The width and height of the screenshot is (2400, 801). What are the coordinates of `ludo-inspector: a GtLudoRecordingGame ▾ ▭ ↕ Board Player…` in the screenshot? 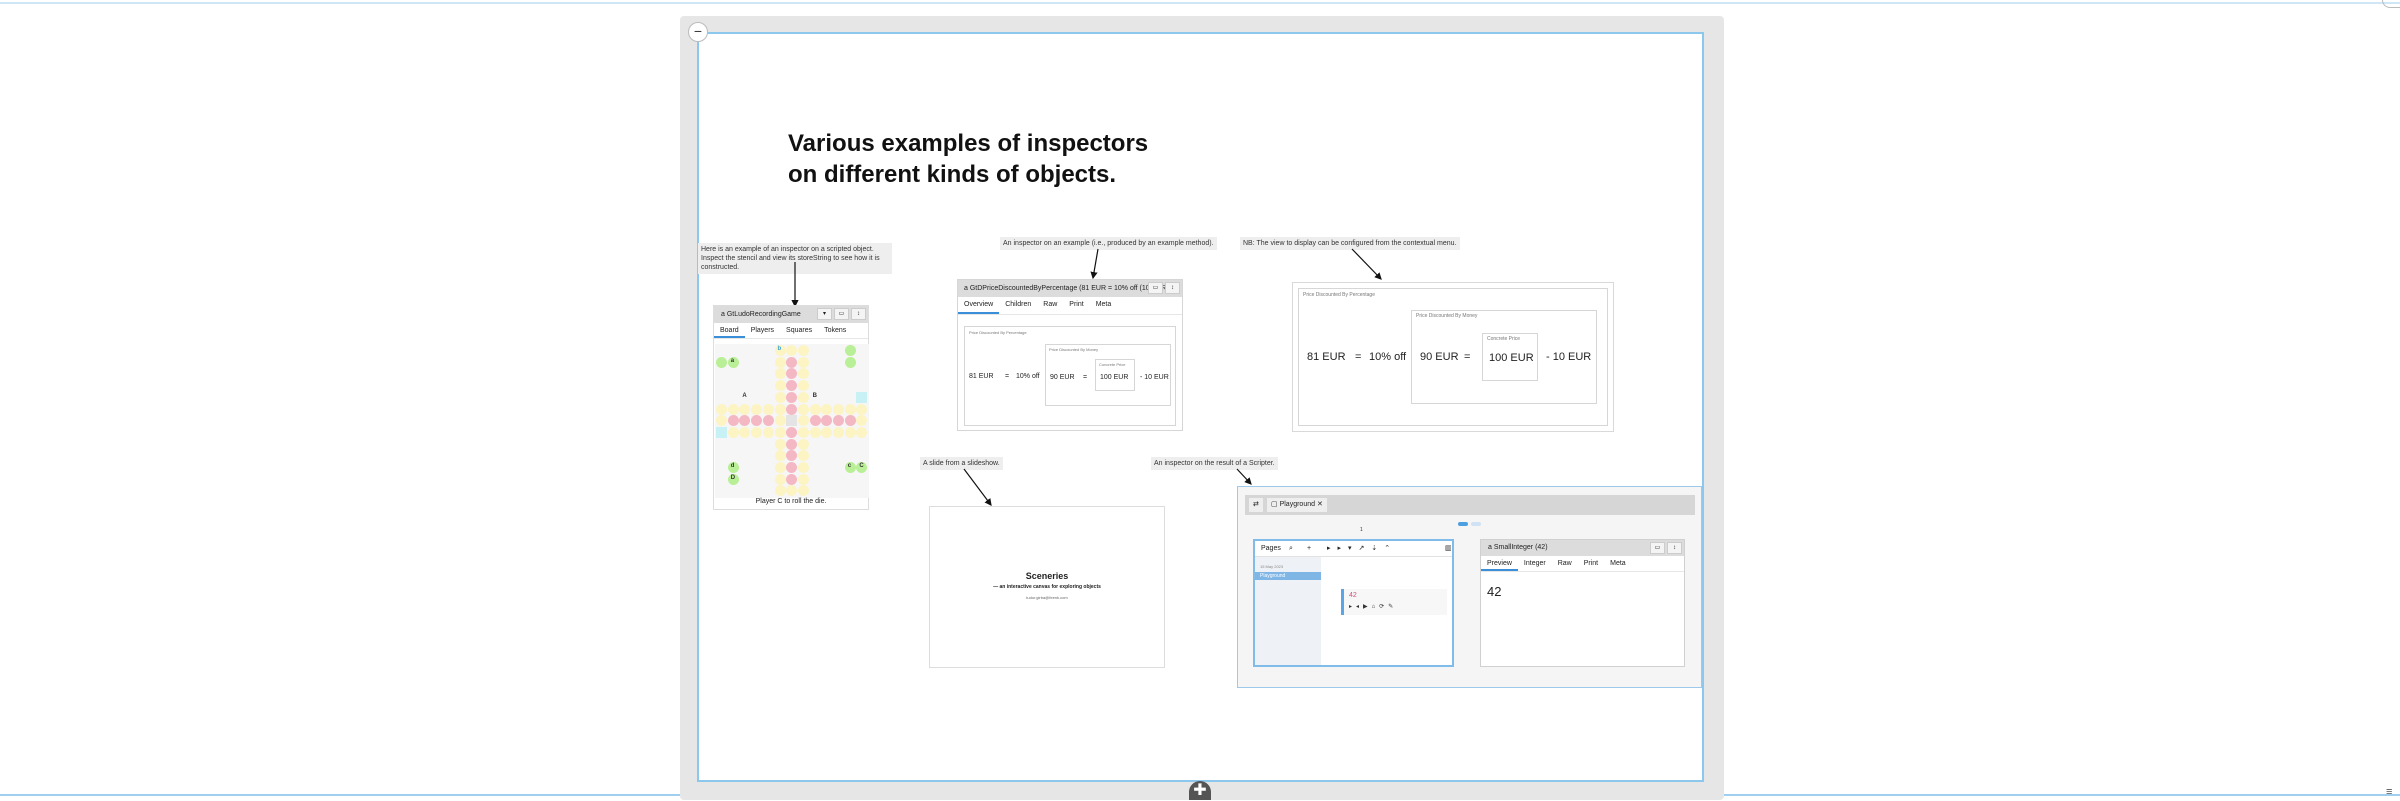 It's located at (791, 407).